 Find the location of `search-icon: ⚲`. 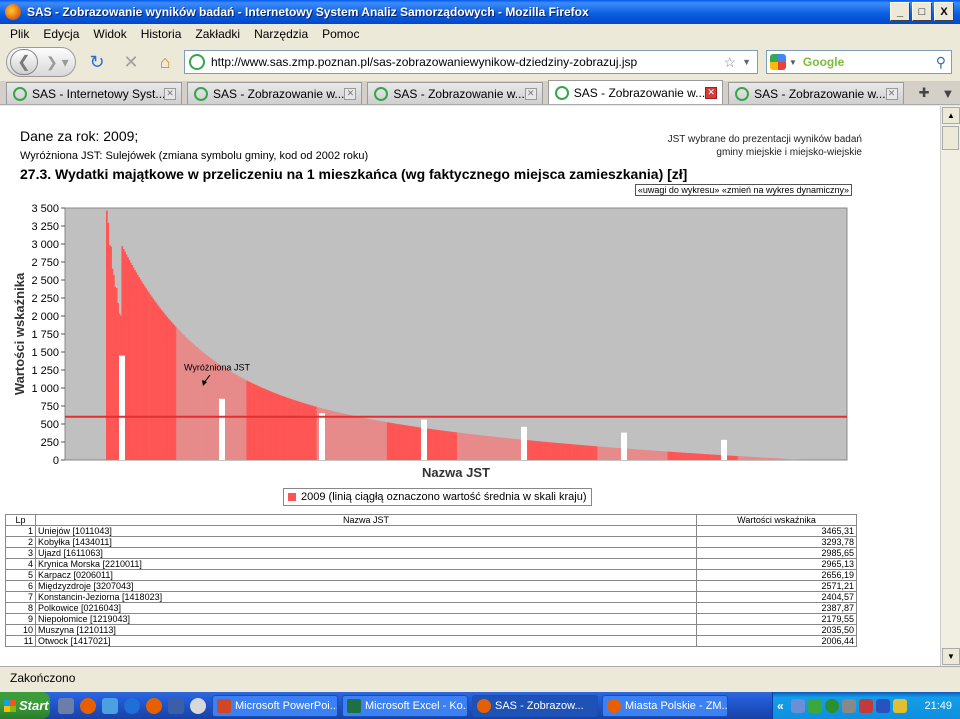

search-icon: ⚲ is located at coordinates (941, 62).